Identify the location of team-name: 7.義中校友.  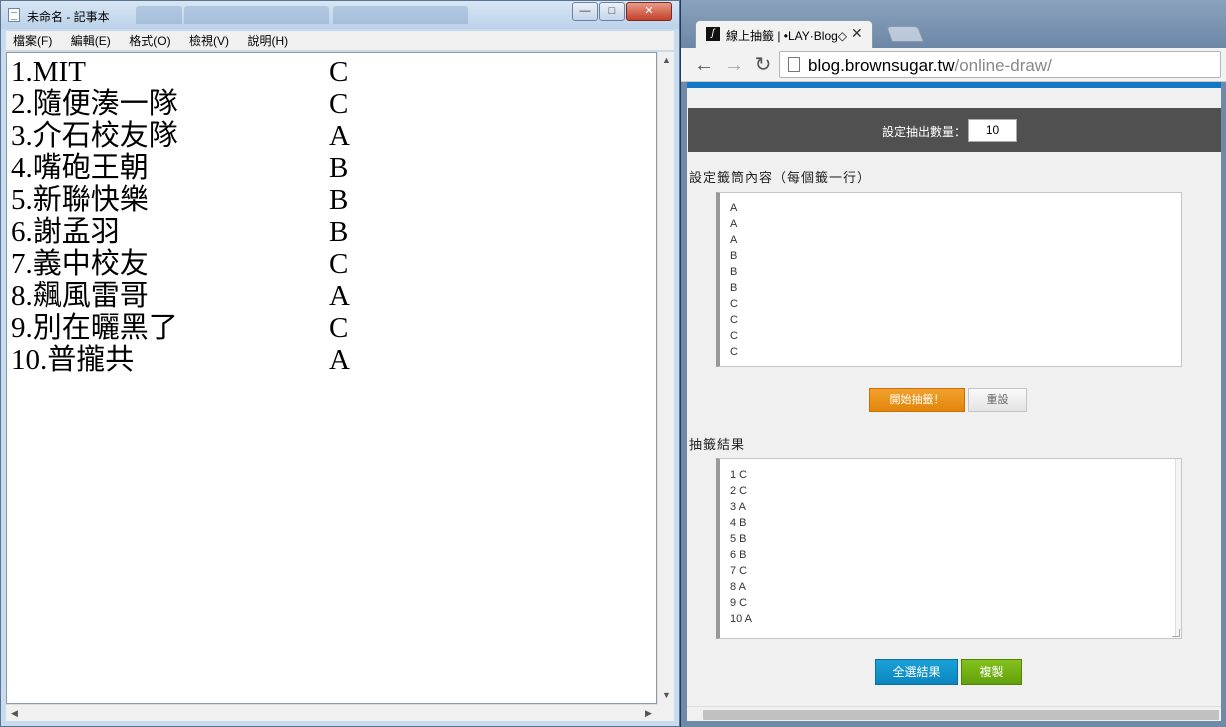
(80, 264).